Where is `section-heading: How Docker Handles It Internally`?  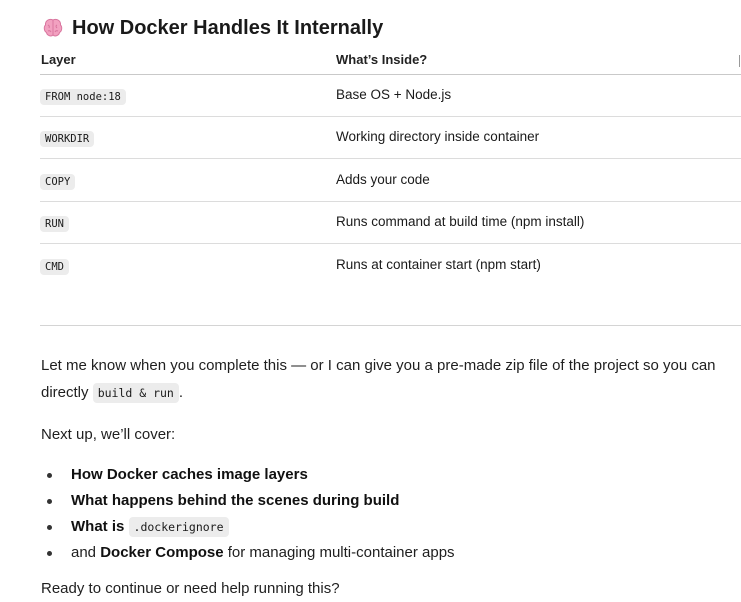
section-heading: How Docker Handles It Internally is located at coordinates (212, 28).